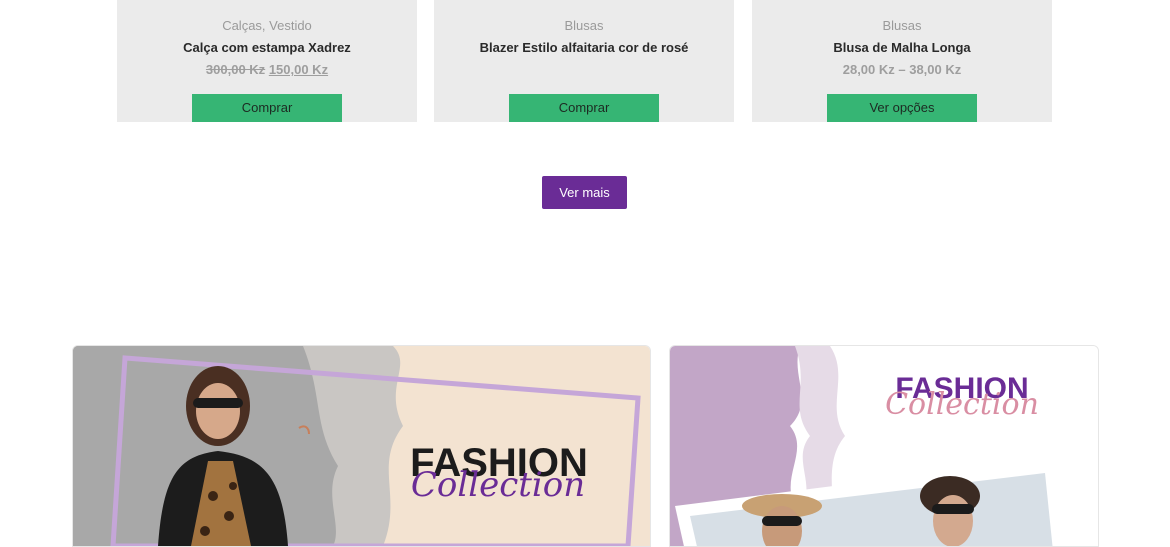  What do you see at coordinates (902, 48) in the screenshot?
I see `product-name: Blusa de Malha Longa` at bounding box center [902, 48].